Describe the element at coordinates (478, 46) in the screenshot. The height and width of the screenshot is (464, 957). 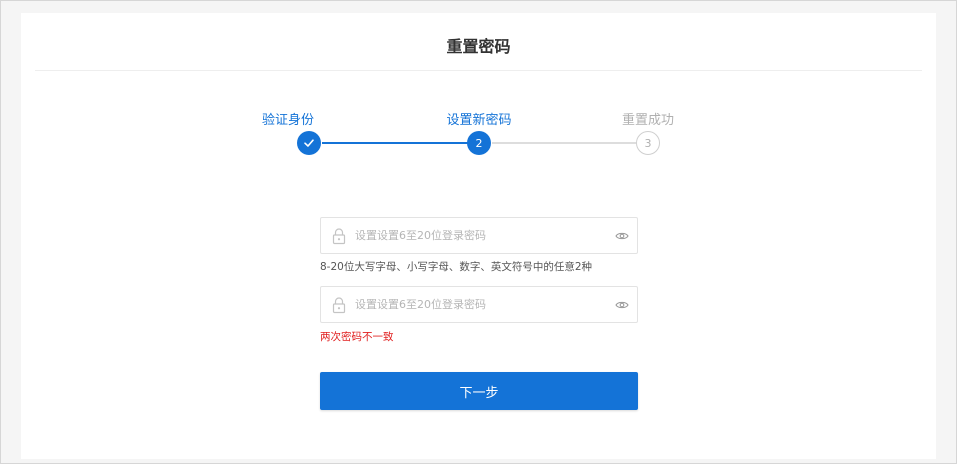
I see `page-title: 重置密码` at that location.